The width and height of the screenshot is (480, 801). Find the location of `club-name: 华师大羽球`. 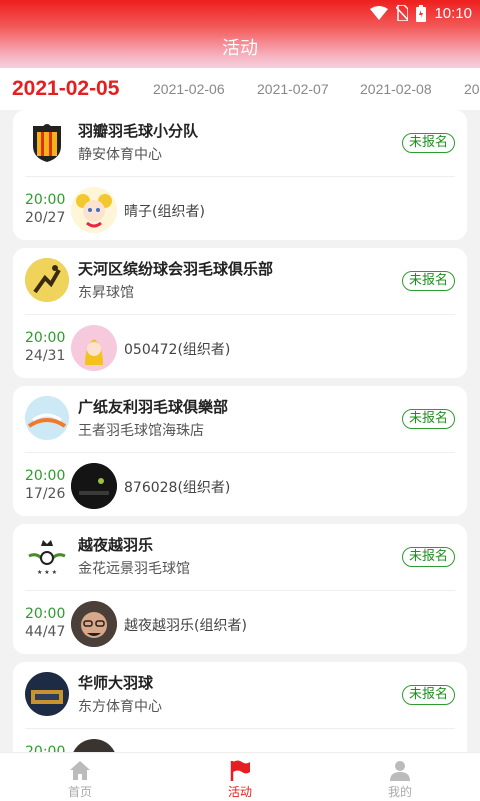

club-name: 华师大羽球 is located at coordinates (116, 683).